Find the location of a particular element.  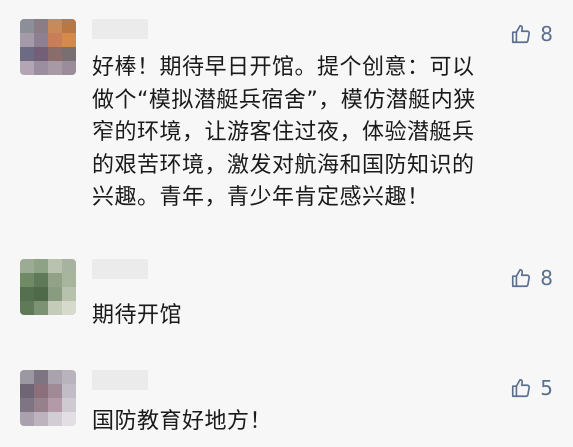

like-count: 5 is located at coordinates (546, 388).